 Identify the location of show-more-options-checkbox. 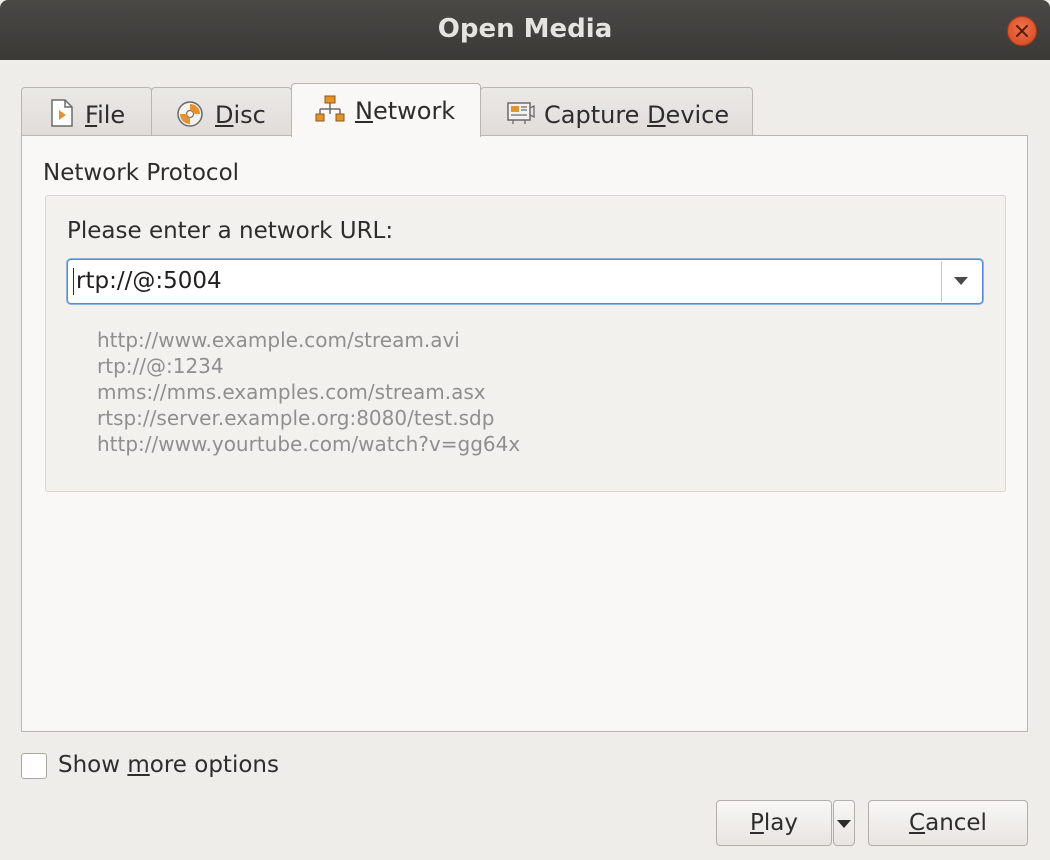
(34, 766).